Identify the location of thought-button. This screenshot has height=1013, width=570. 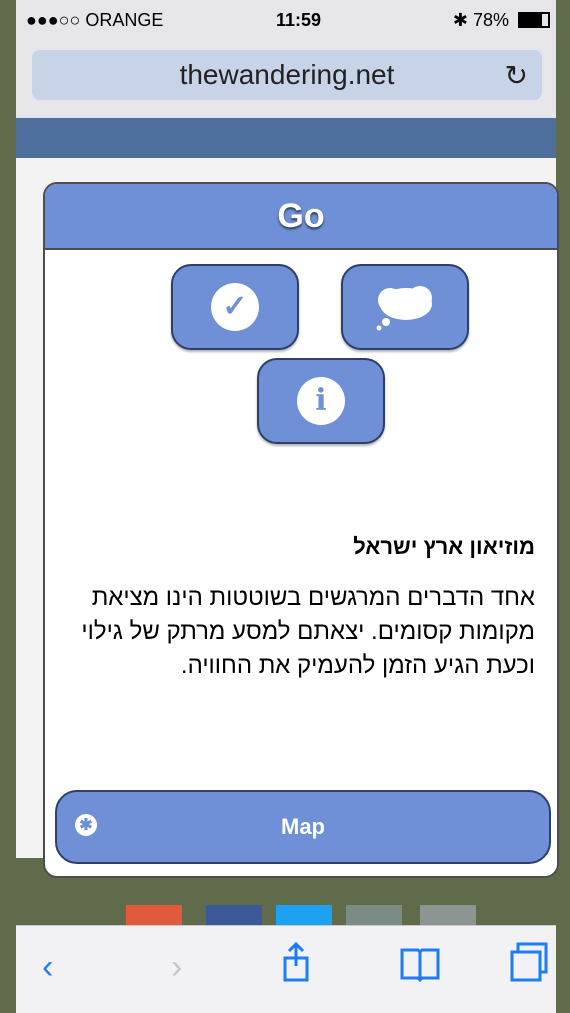
(405, 307).